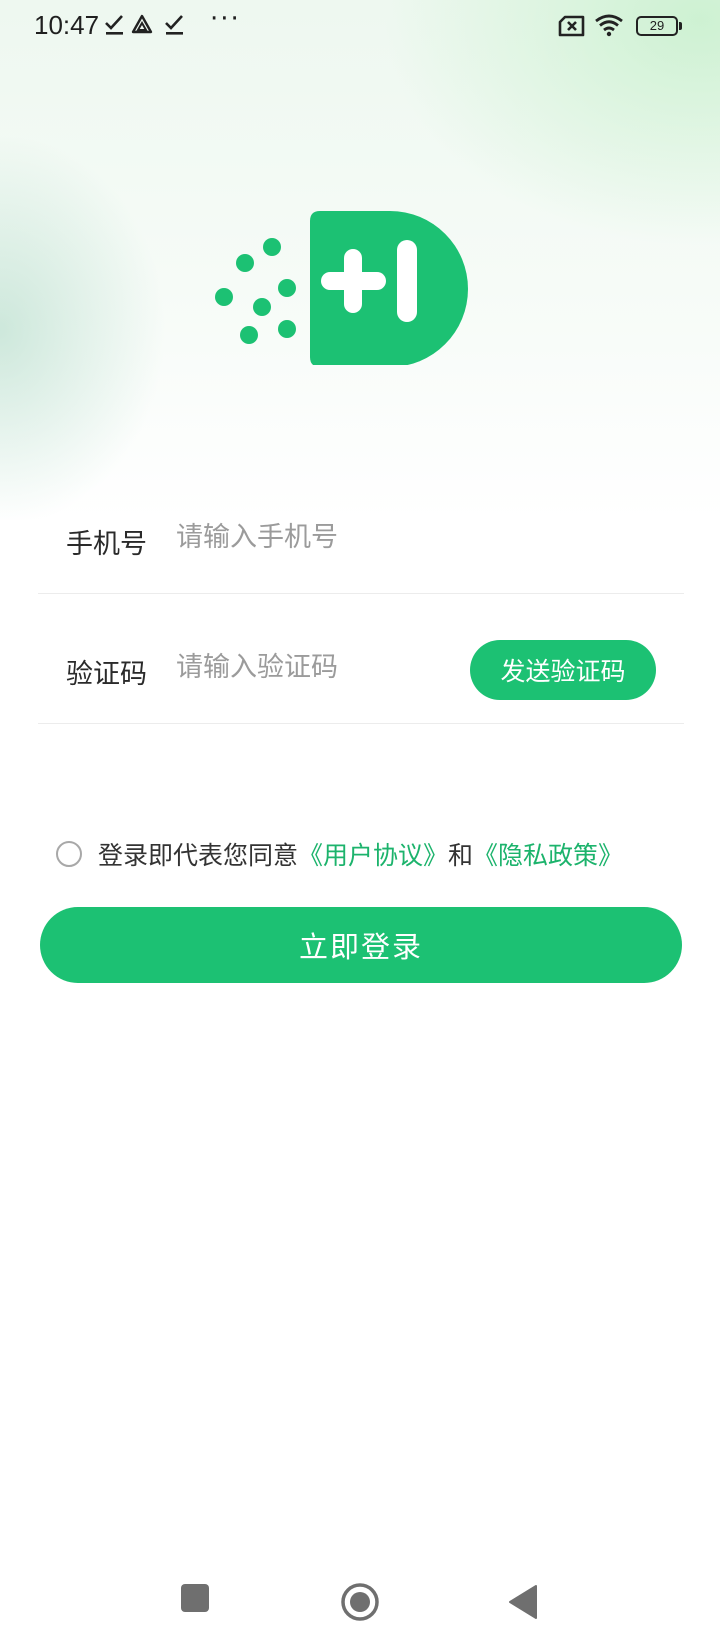 The width and height of the screenshot is (720, 1650). Describe the element at coordinates (360, 1602) in the screenshot. I see `home-circle-icon` at that location.